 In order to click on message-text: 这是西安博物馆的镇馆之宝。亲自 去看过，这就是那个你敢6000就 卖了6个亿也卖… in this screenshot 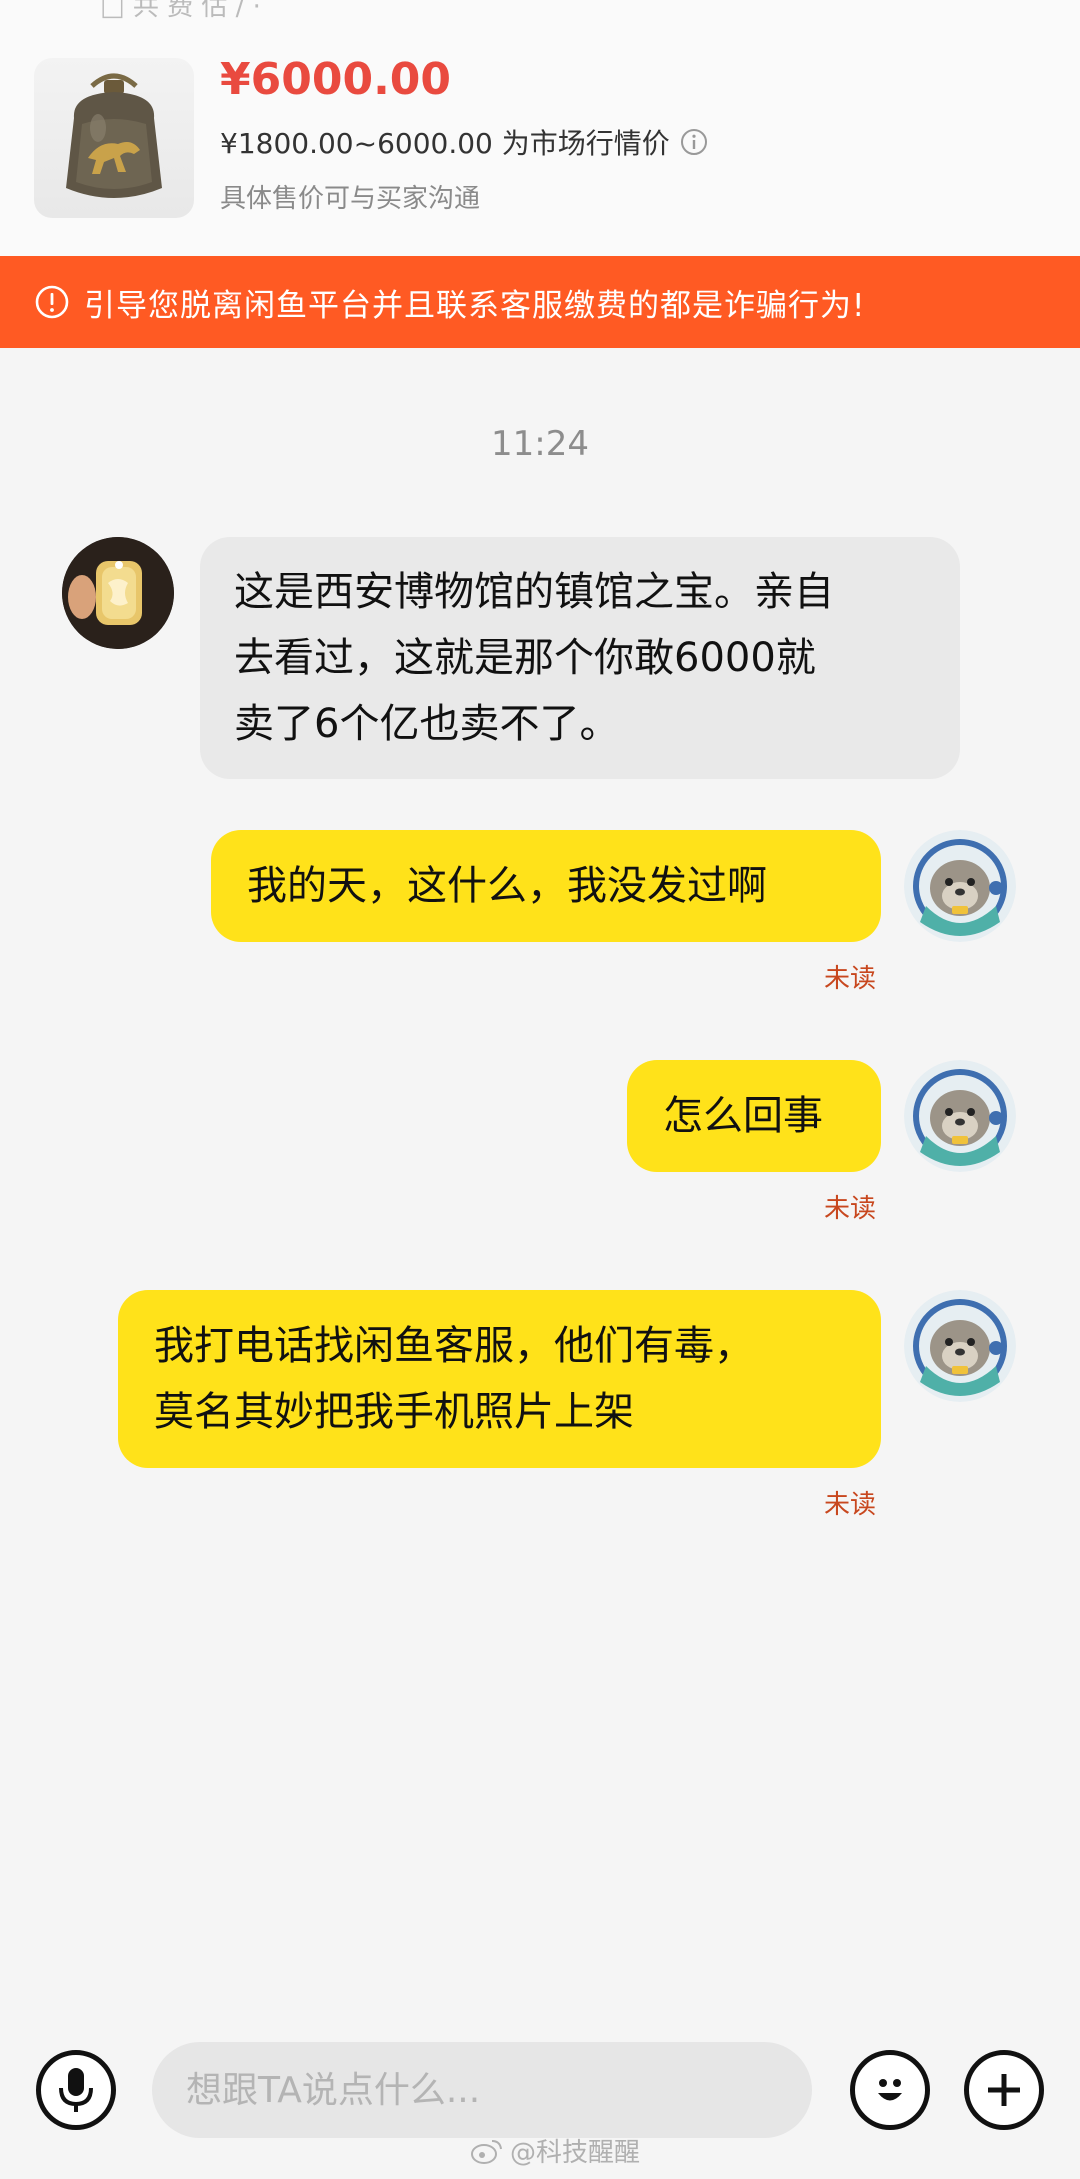, I will do `click(534, 658)`.